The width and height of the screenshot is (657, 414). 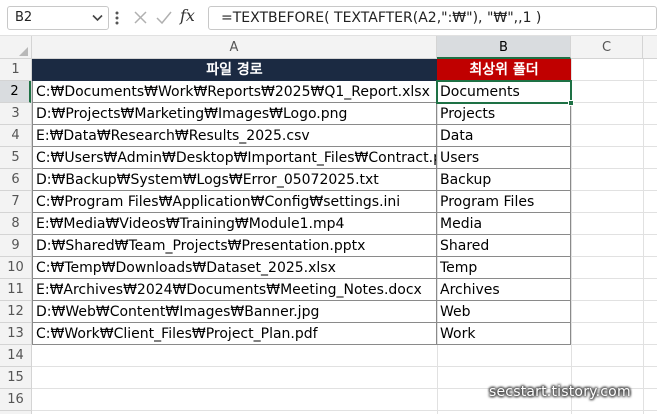 I want to click on folder-cell: Projects, so click(x=504, y=114).